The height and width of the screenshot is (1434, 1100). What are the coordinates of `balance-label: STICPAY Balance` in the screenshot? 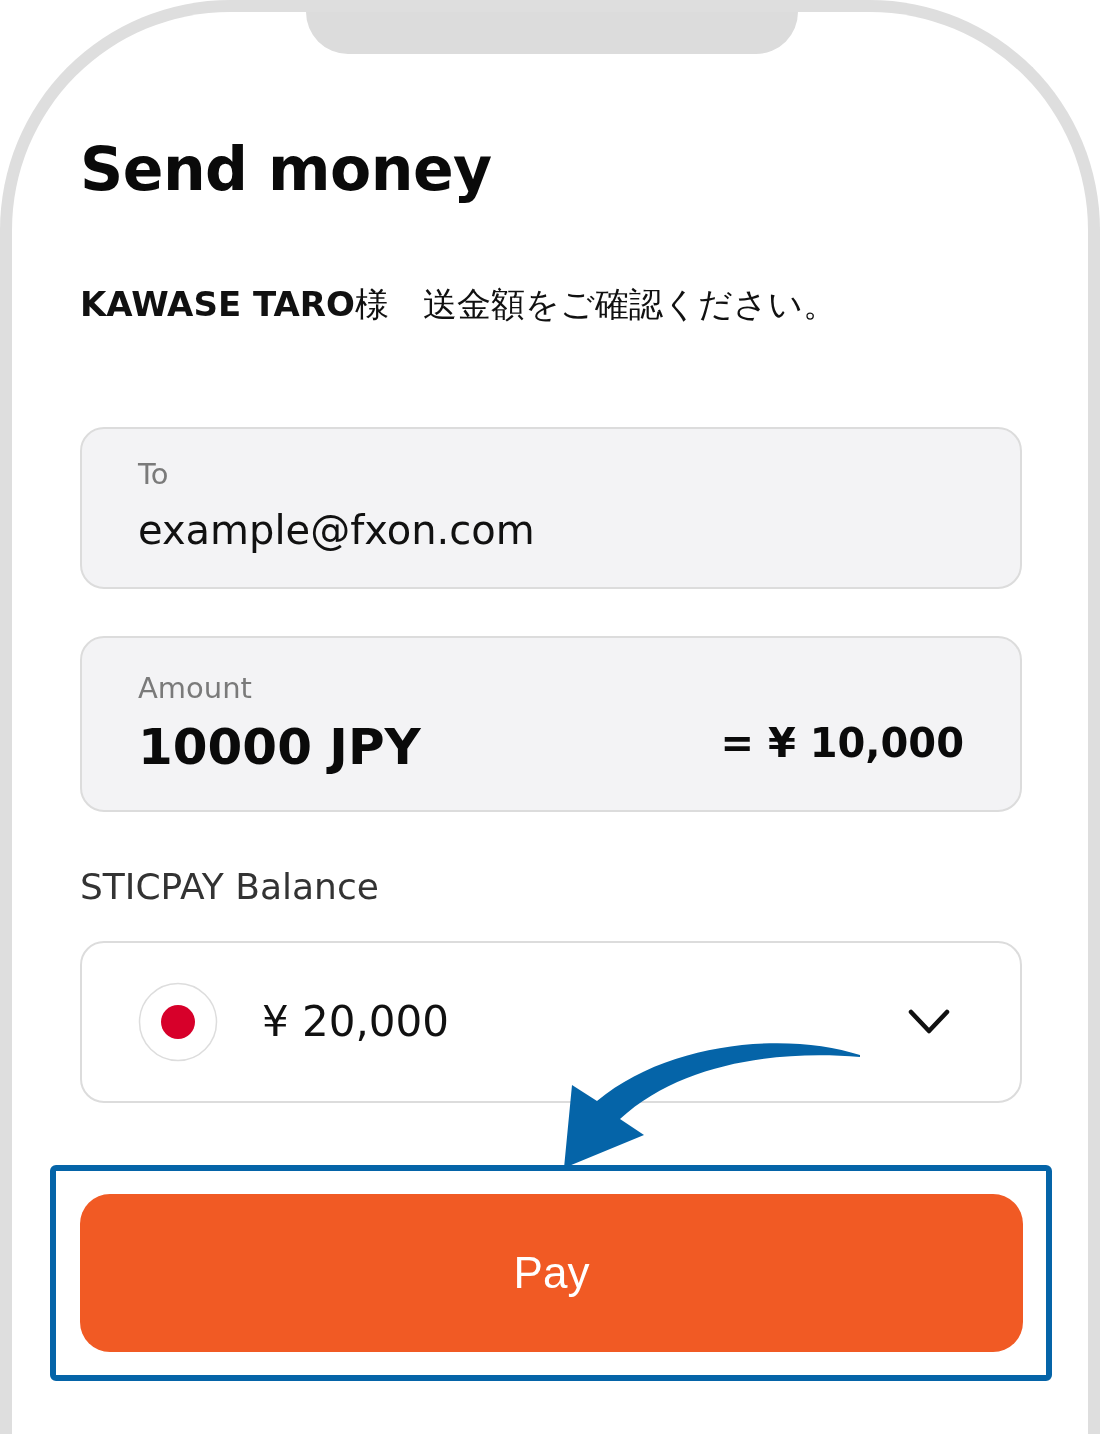 It's located at (230, 887).